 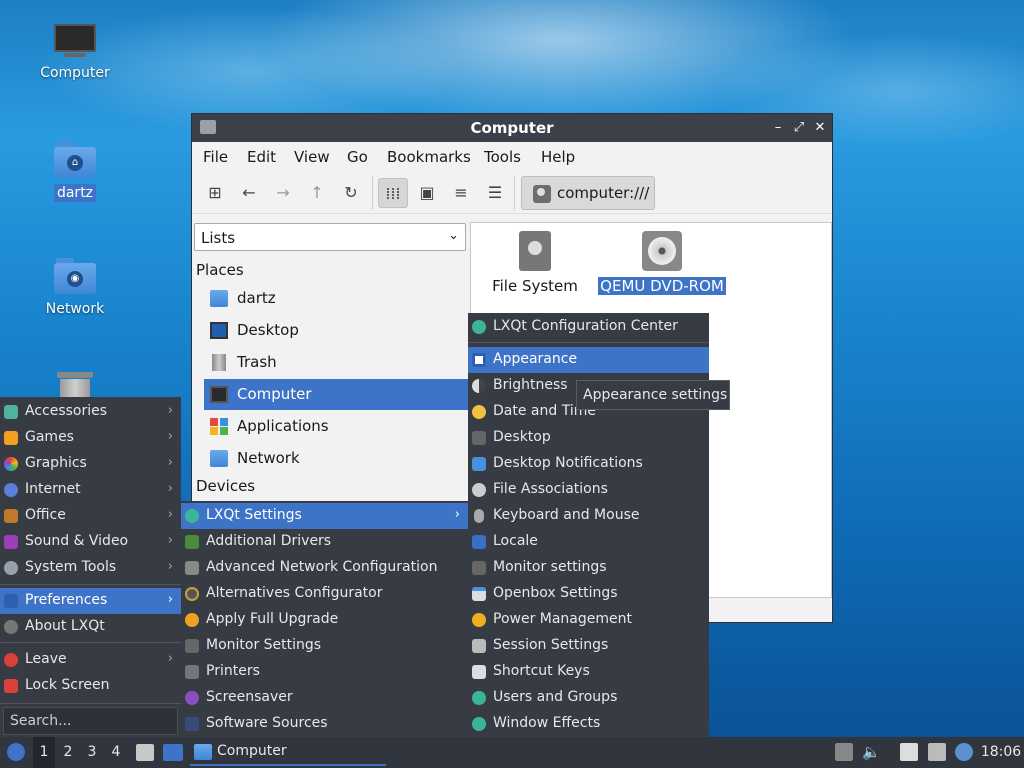 What do you see at coordinates (588, 620) in the screenshot?
I see `menu-item-power-management: Power Management` at bounding box center [588, 620].